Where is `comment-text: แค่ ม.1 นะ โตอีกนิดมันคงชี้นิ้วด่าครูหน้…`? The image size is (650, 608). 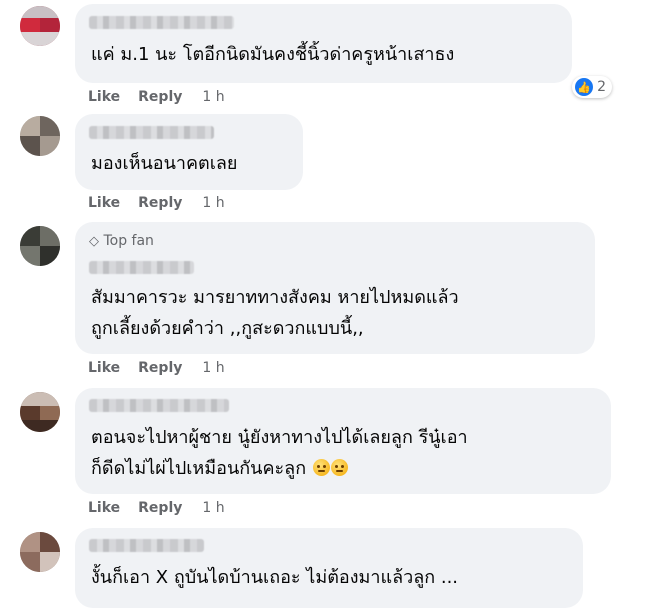 comment-text: แค่ ม.1 นะ โตอีกนิดมันคงชี้นิ้วด่าครูหน้… is located at coordinates (273, 54).